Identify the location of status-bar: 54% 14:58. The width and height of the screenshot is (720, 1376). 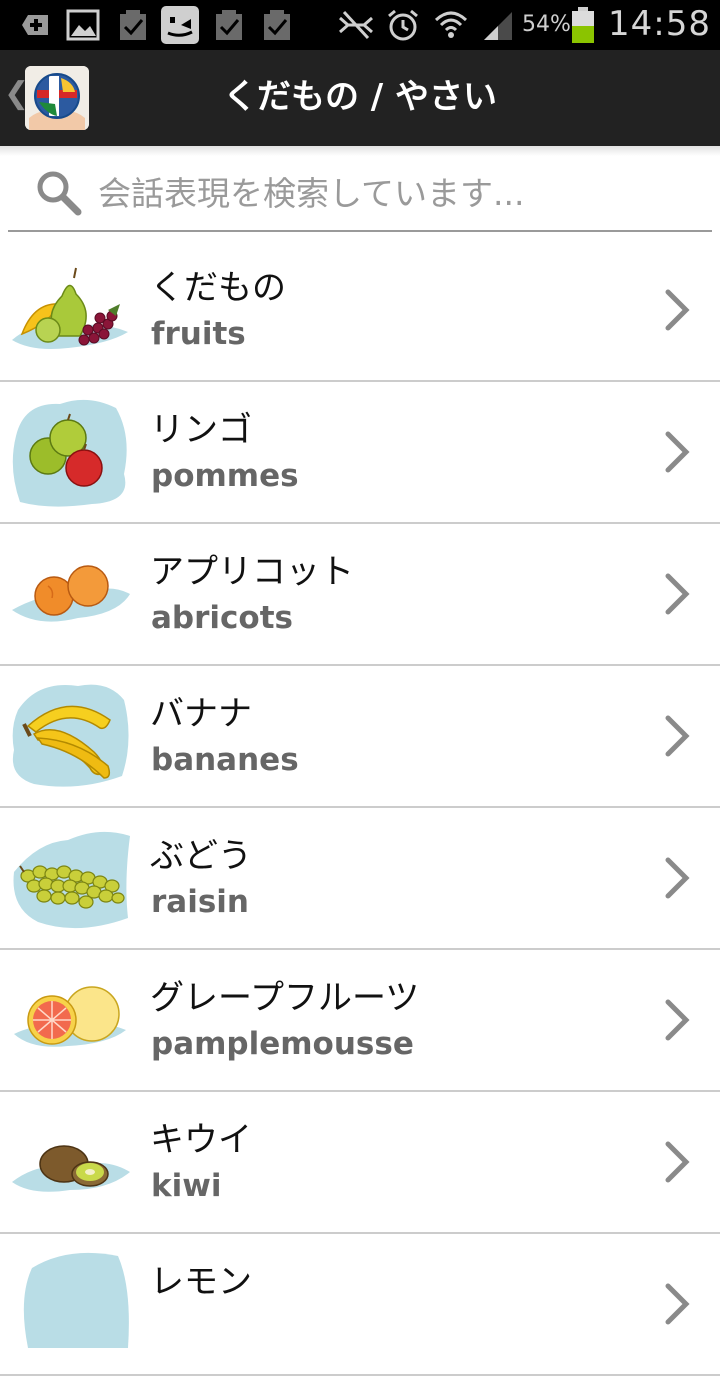
(360, 25).